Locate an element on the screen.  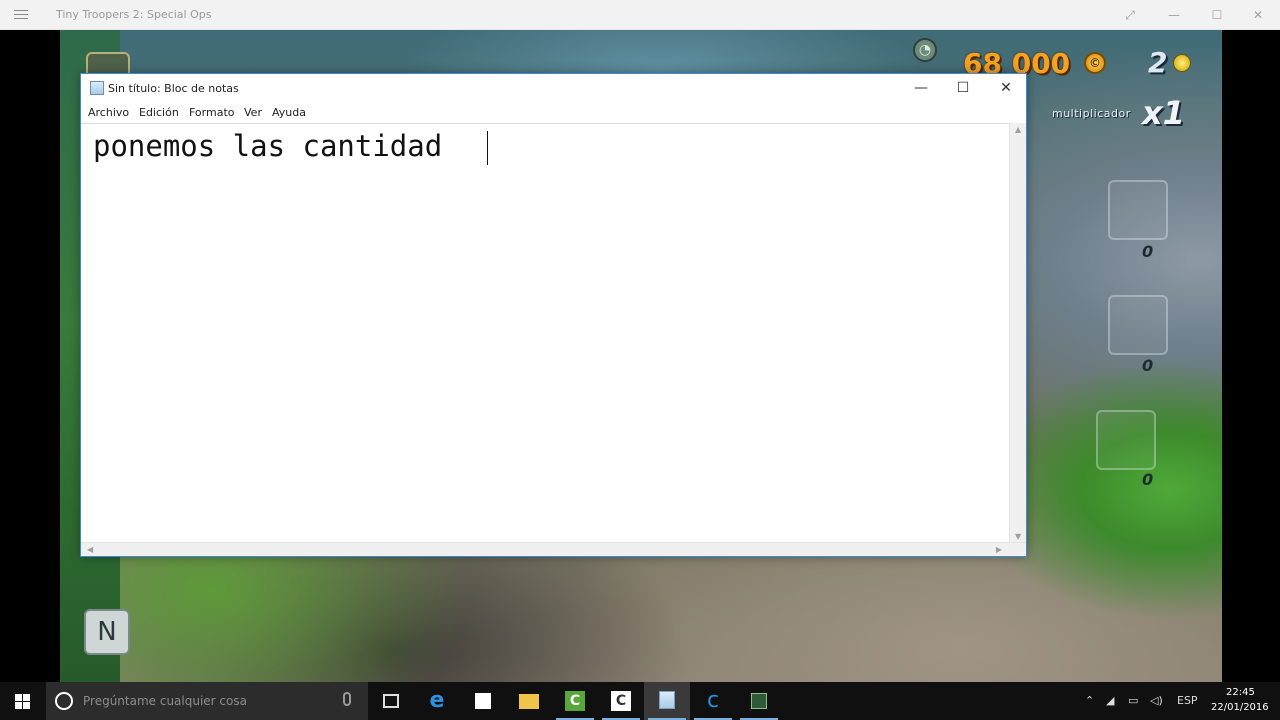
notepad-menubar: Archivo Edición Formato Ver Ayuda is located at coordinates (553, 113).